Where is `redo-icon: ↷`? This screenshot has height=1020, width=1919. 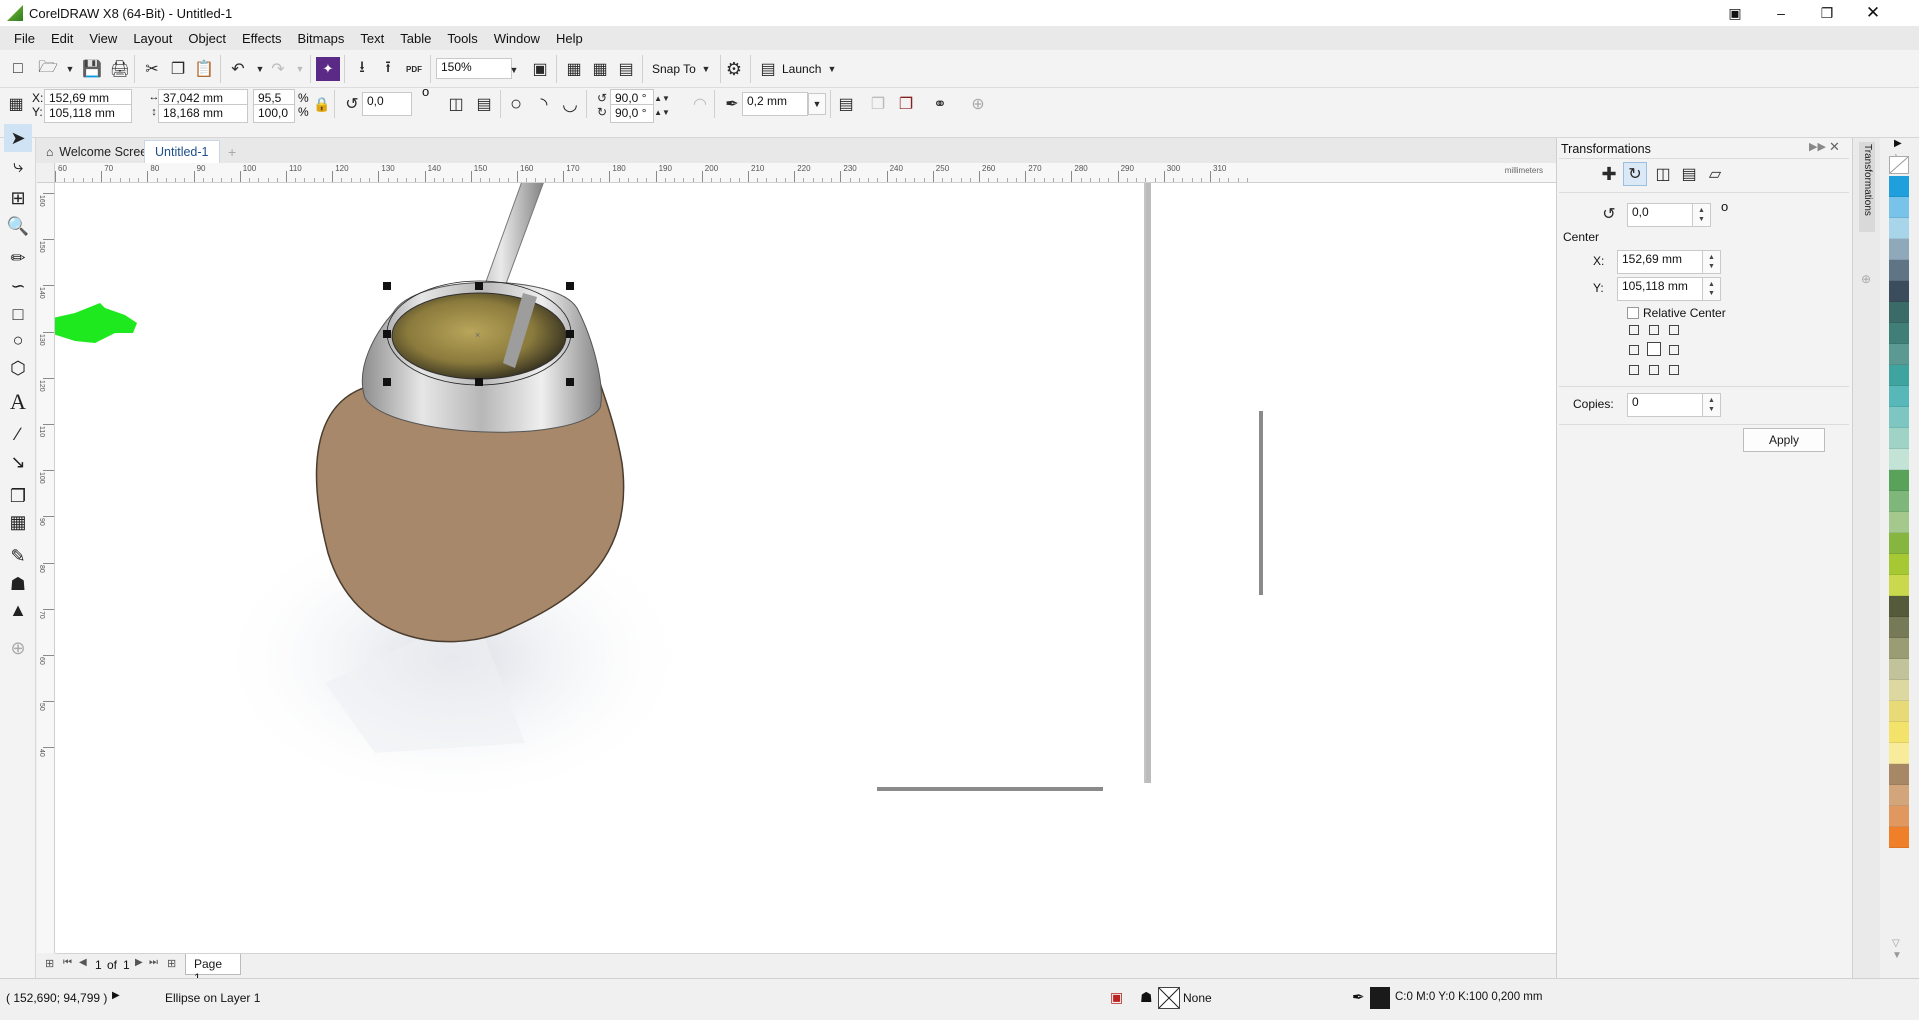
redo-icon: ↷ is located at coordinates (278, 69).